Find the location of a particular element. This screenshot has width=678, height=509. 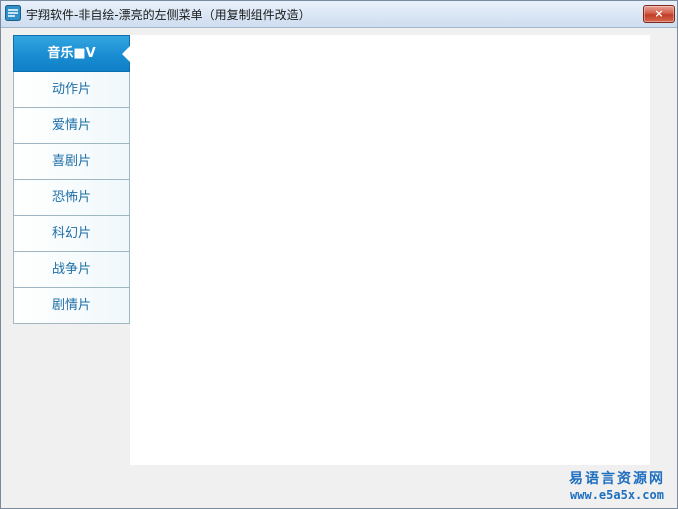

menu-item-action: 动作片 is located at coordinates (71, 90).